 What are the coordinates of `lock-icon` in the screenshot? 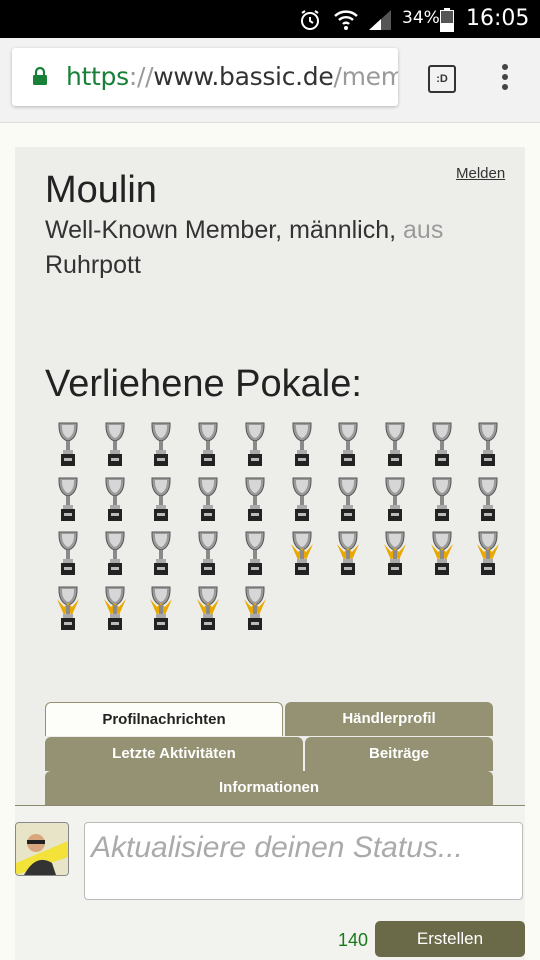 It's located at (40, 75).